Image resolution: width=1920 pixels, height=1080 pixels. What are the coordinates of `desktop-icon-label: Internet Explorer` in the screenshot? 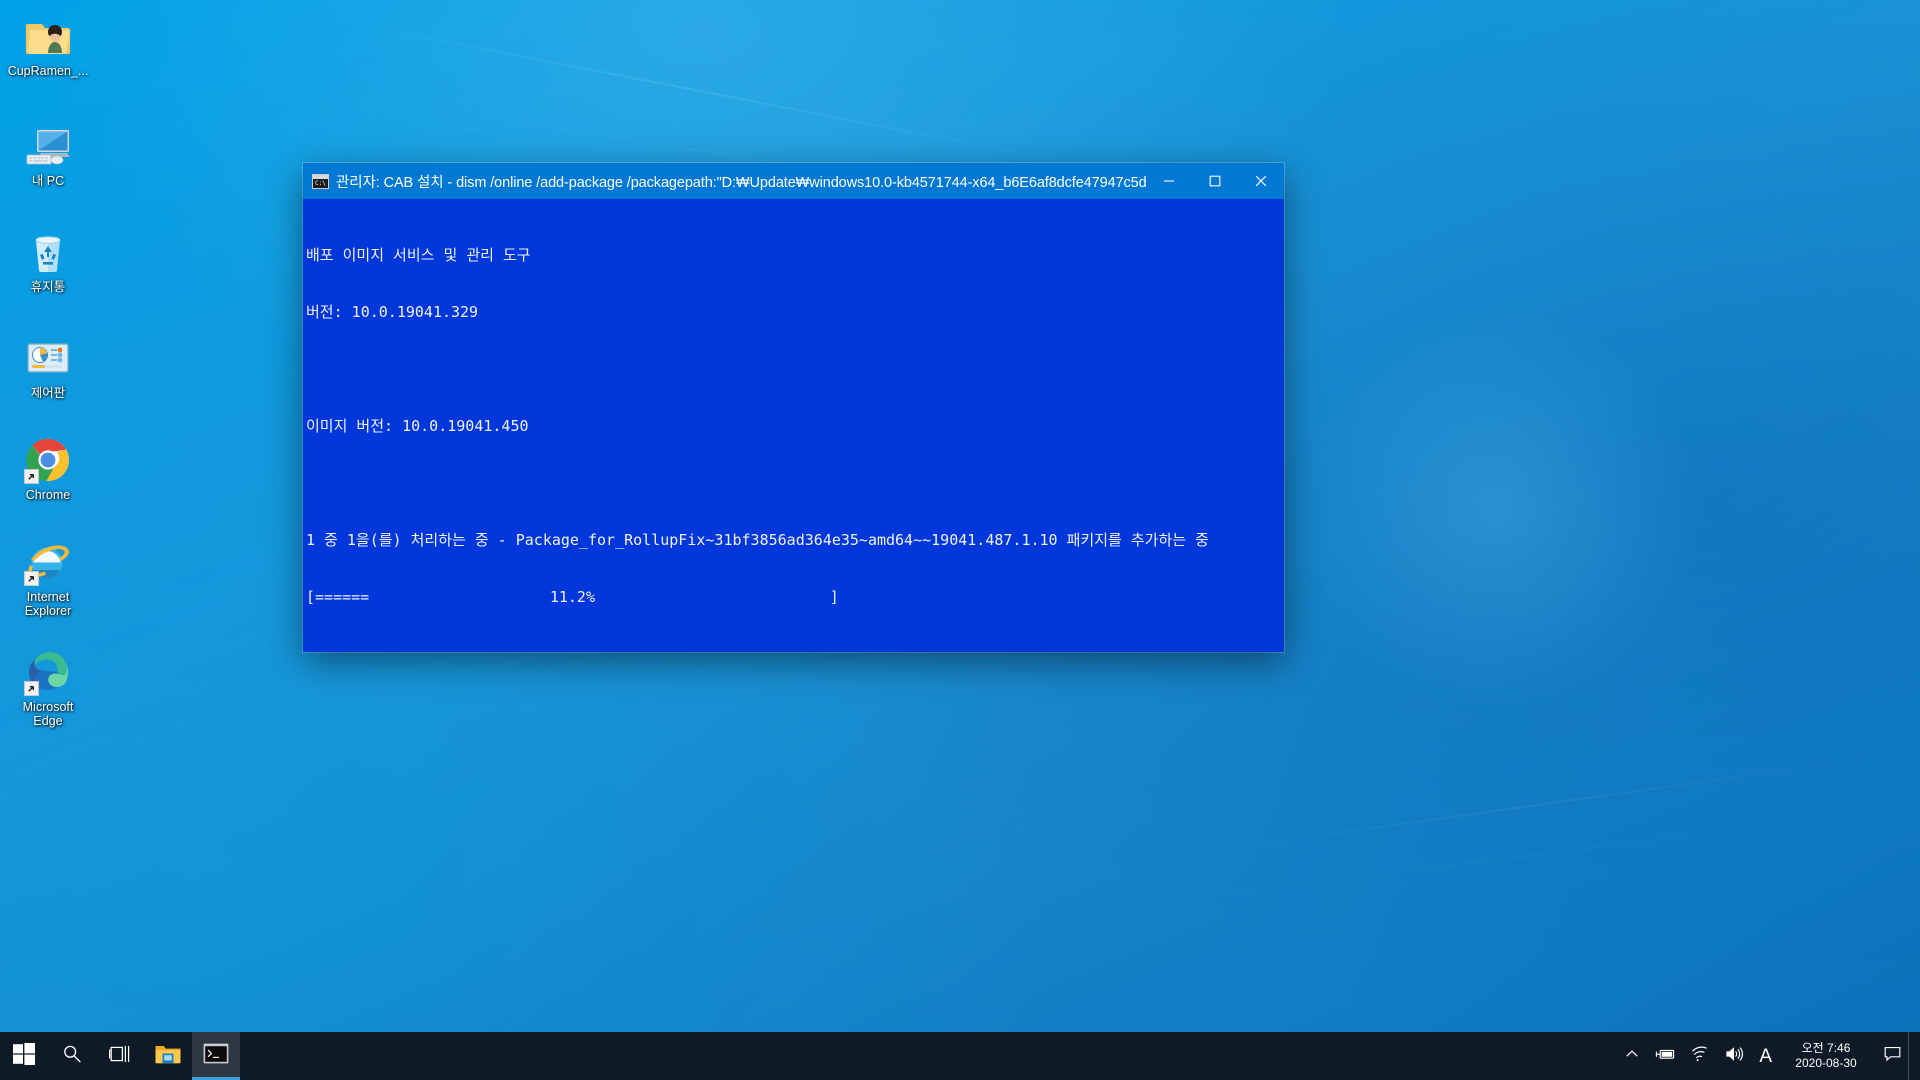 It's located at (48, 604).